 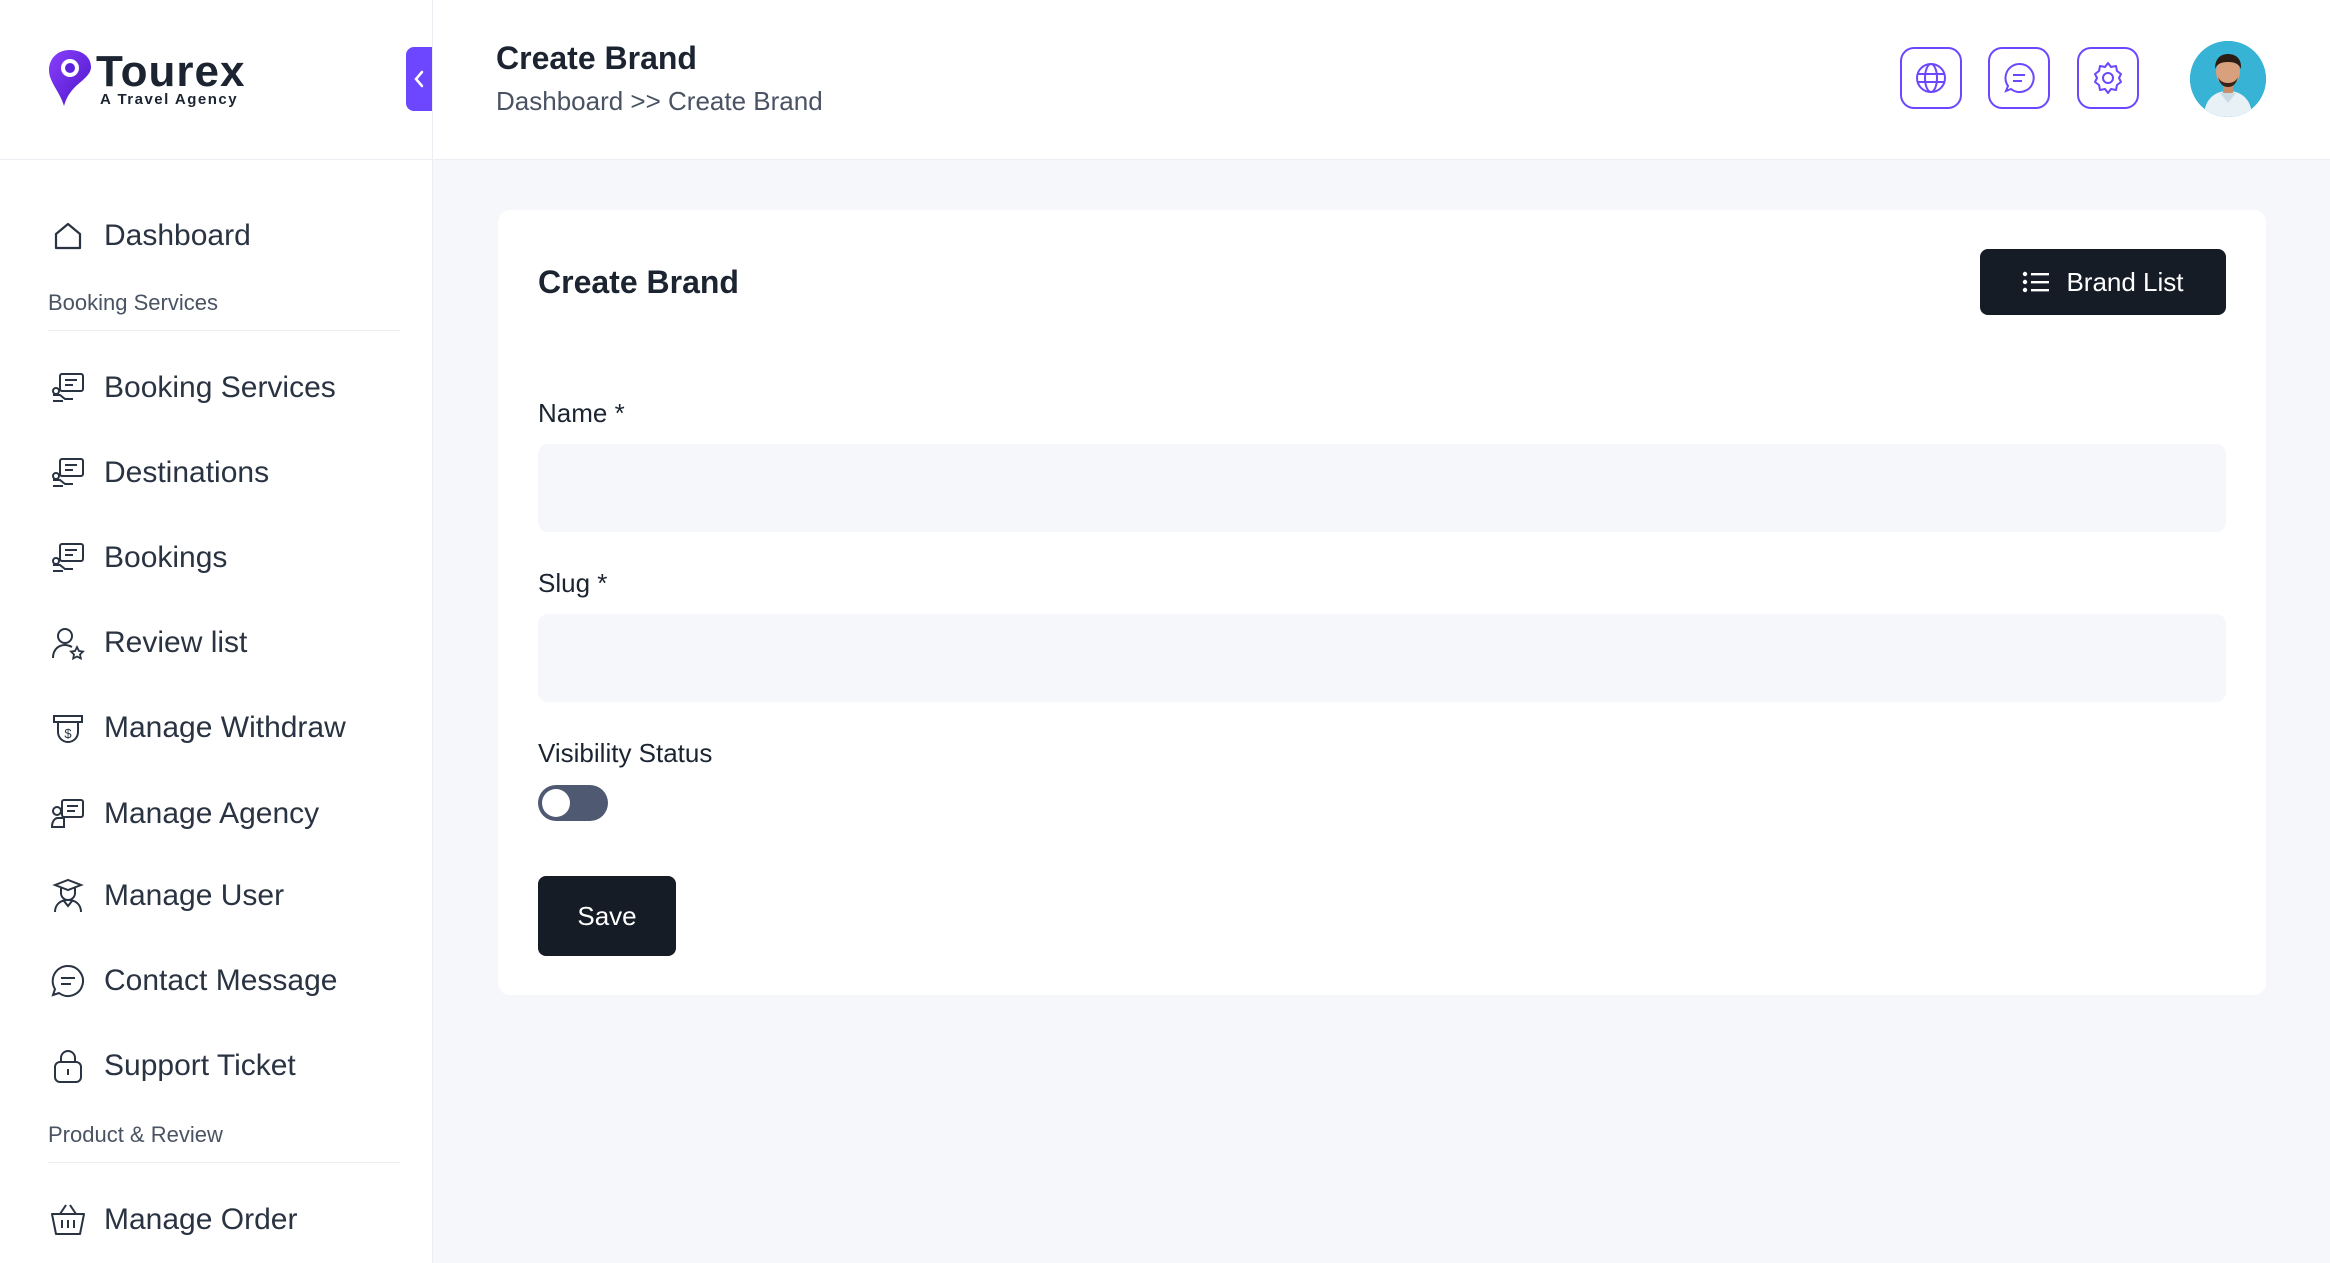 I want to click on sidebar-item-booking-services: Booking Services, so click(x=228, y=388).